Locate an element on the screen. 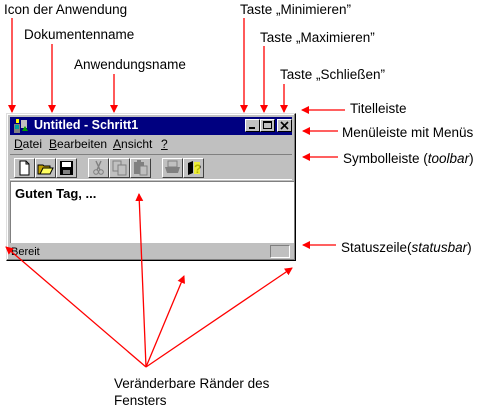  arrow-border-right is located at coordinates (219, 317).